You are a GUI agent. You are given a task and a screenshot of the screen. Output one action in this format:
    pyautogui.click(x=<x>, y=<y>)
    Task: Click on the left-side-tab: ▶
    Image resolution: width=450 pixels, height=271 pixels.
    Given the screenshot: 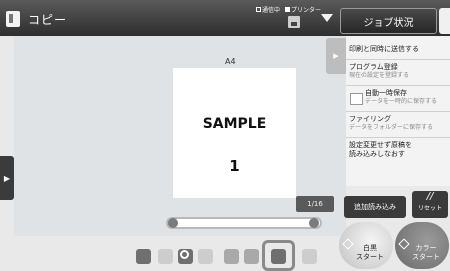 What is the action you would take?
    pyautogui.click(x=7, y=178)
    